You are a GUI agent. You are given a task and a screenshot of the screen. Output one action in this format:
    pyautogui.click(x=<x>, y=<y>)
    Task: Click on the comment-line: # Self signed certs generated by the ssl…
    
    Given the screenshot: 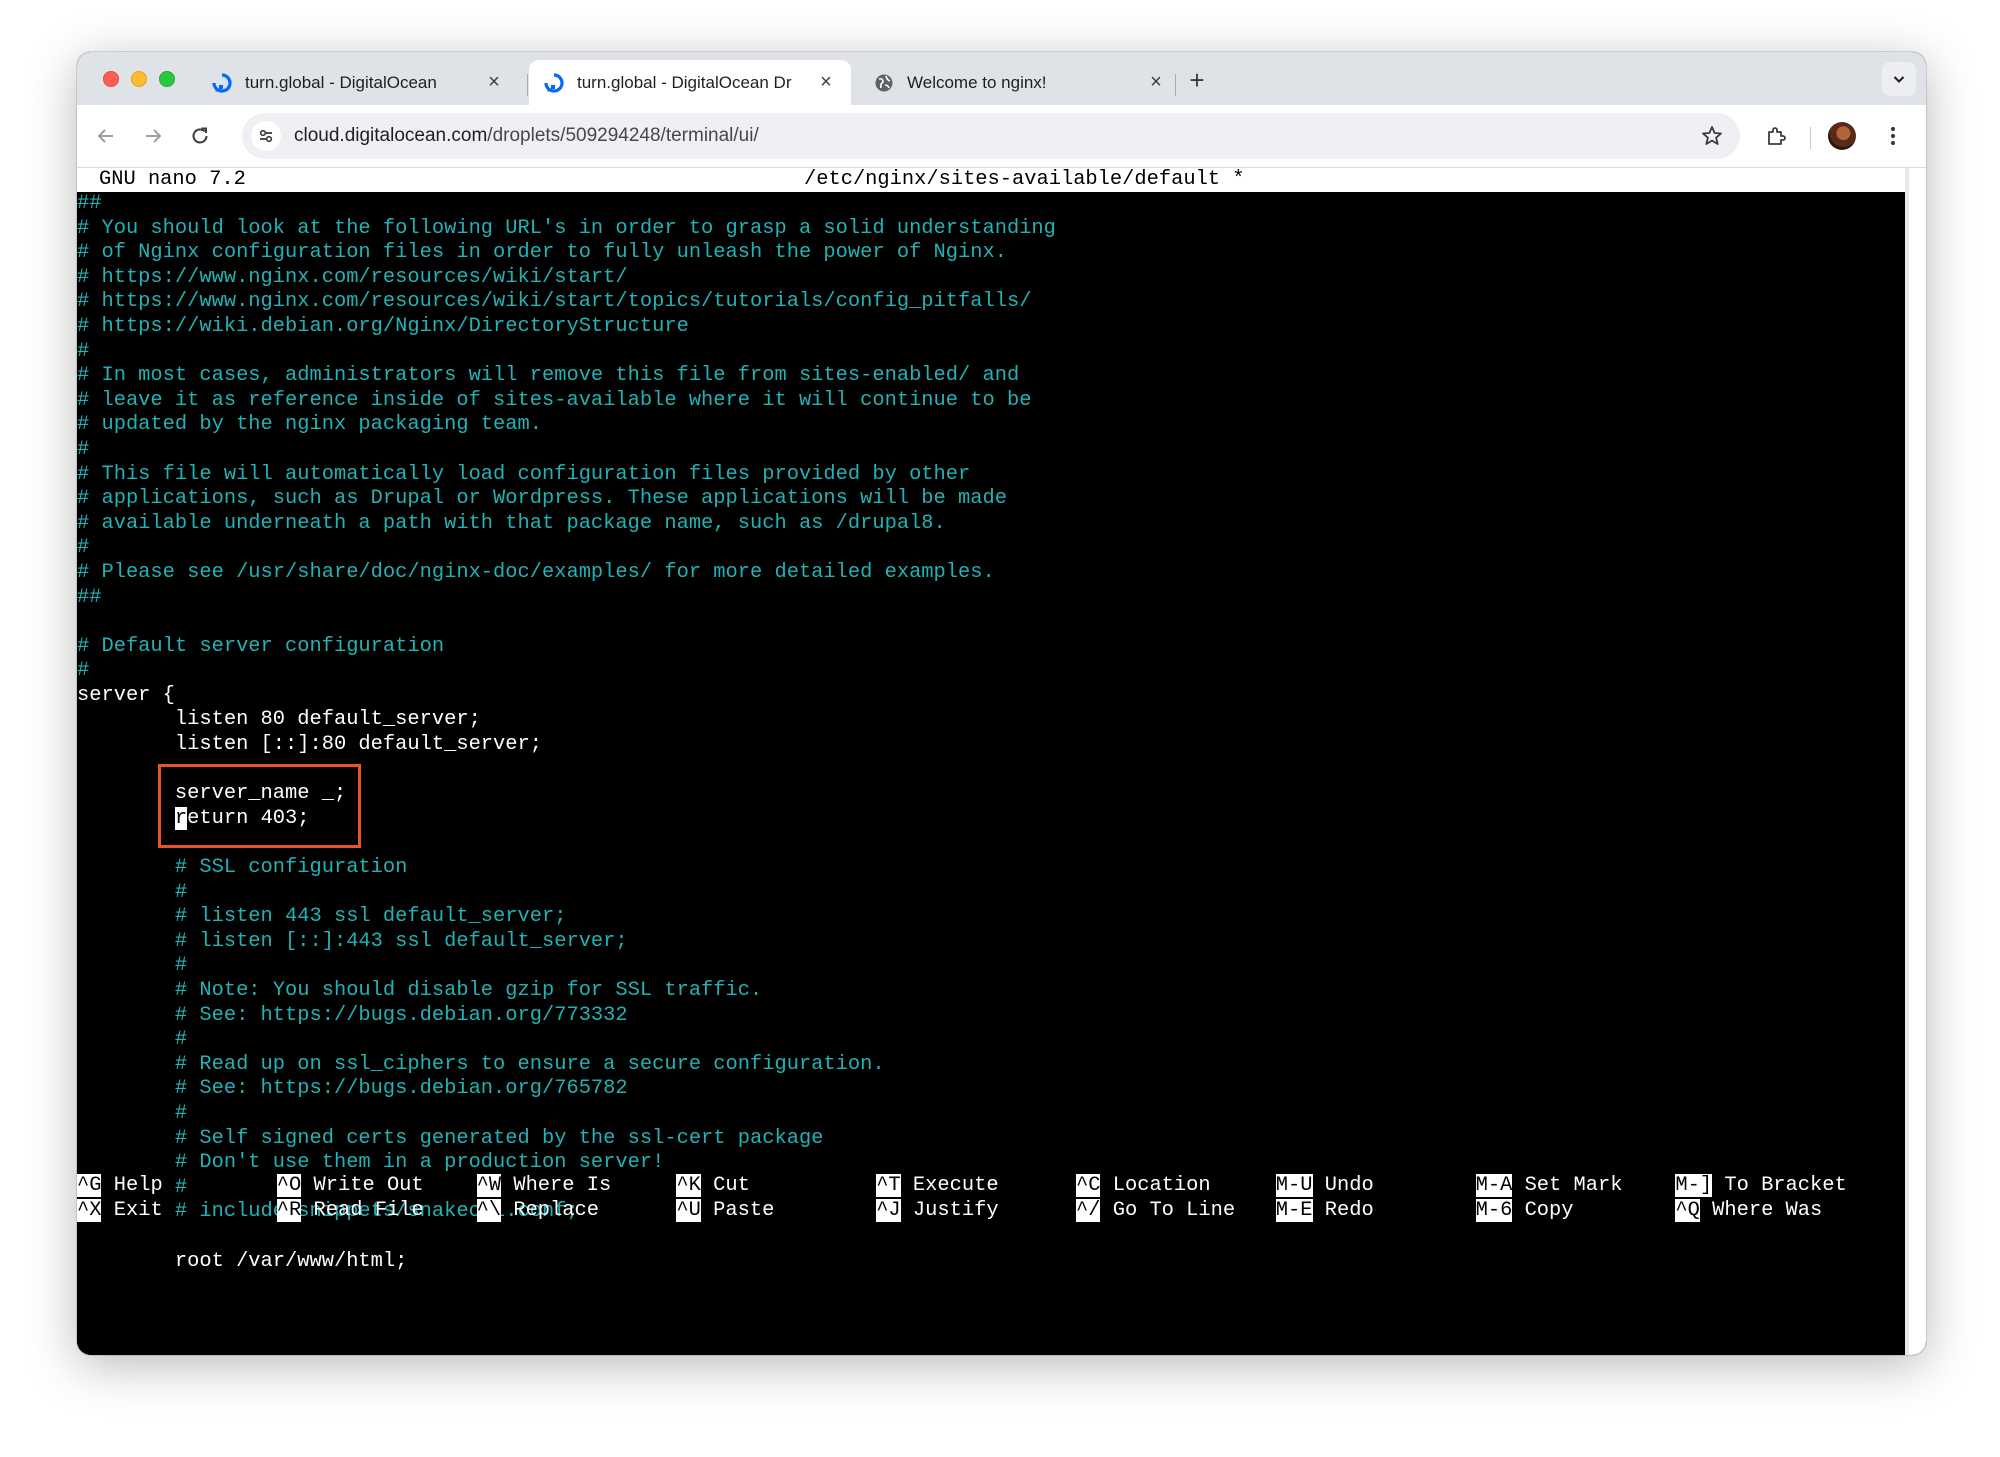 What is the action you would take?
    pyautogui.click(x=991, y=1139)
    